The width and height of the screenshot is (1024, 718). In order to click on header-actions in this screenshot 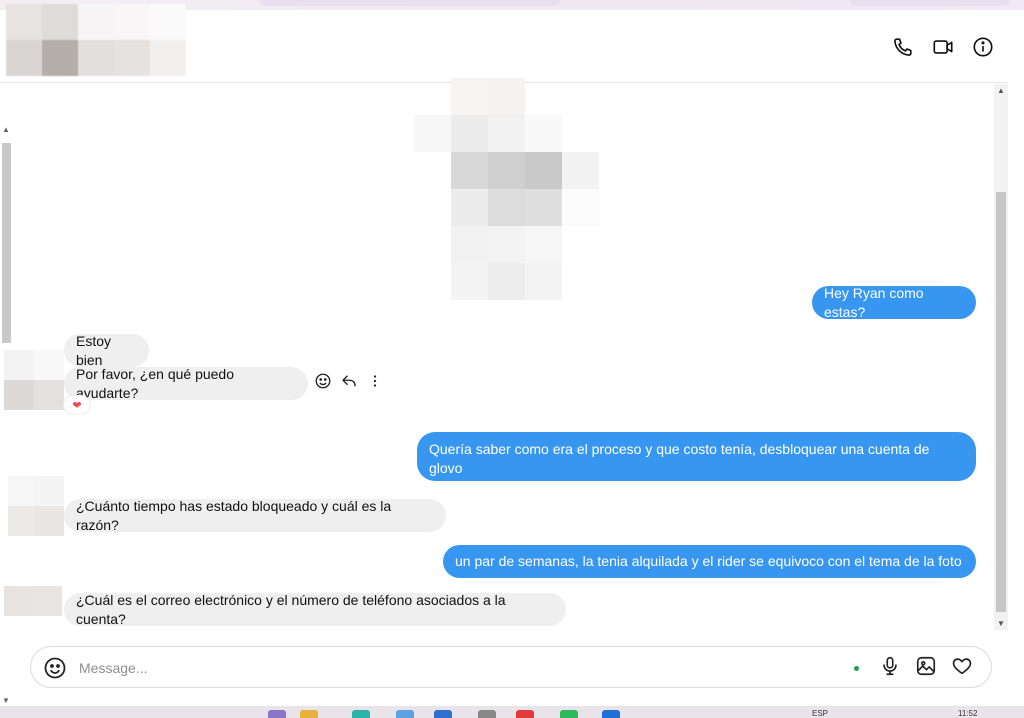, I will do `click(943, 47)`.